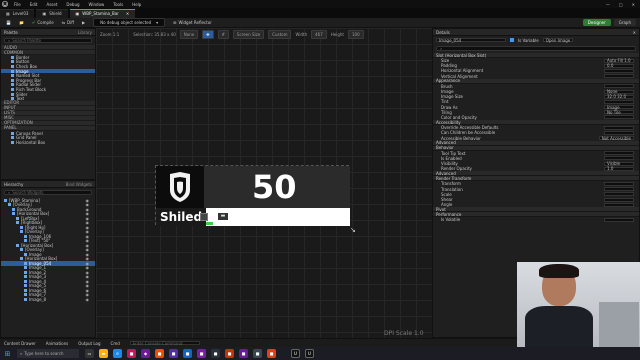  I want to click on pan-tool-icon: ✥, so click(208, 34).